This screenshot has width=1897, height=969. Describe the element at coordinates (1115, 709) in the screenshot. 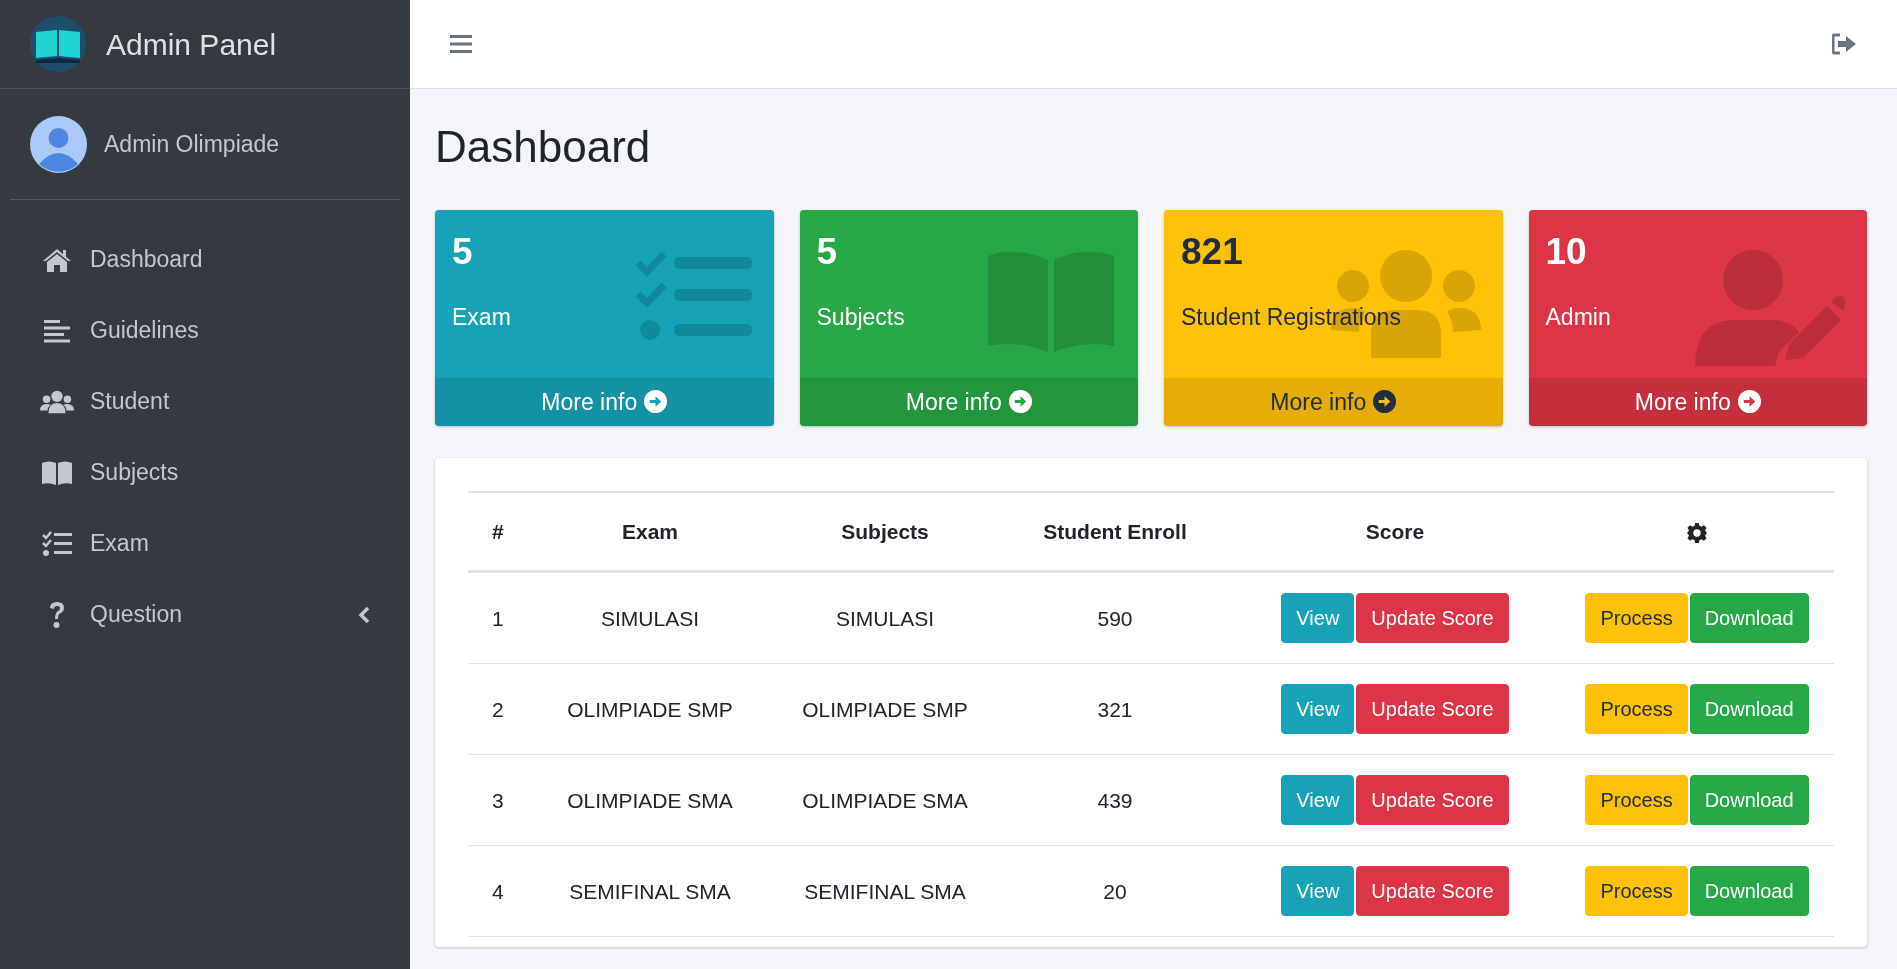

I see `table-cell: 321` at that location.